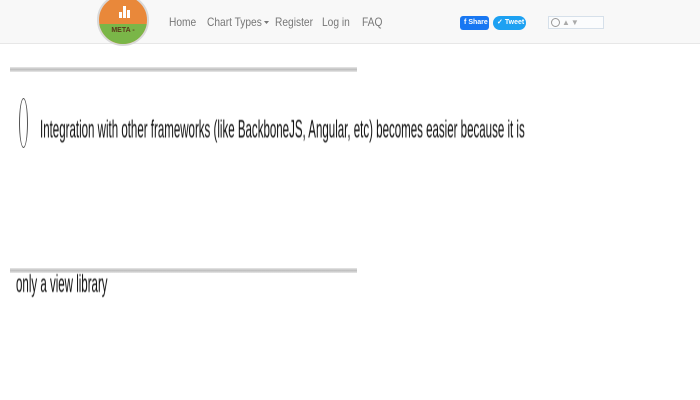 The width and height of the screenshot is (700, 400). I want to click on downvote-icon: ▼, so click(575, 22).